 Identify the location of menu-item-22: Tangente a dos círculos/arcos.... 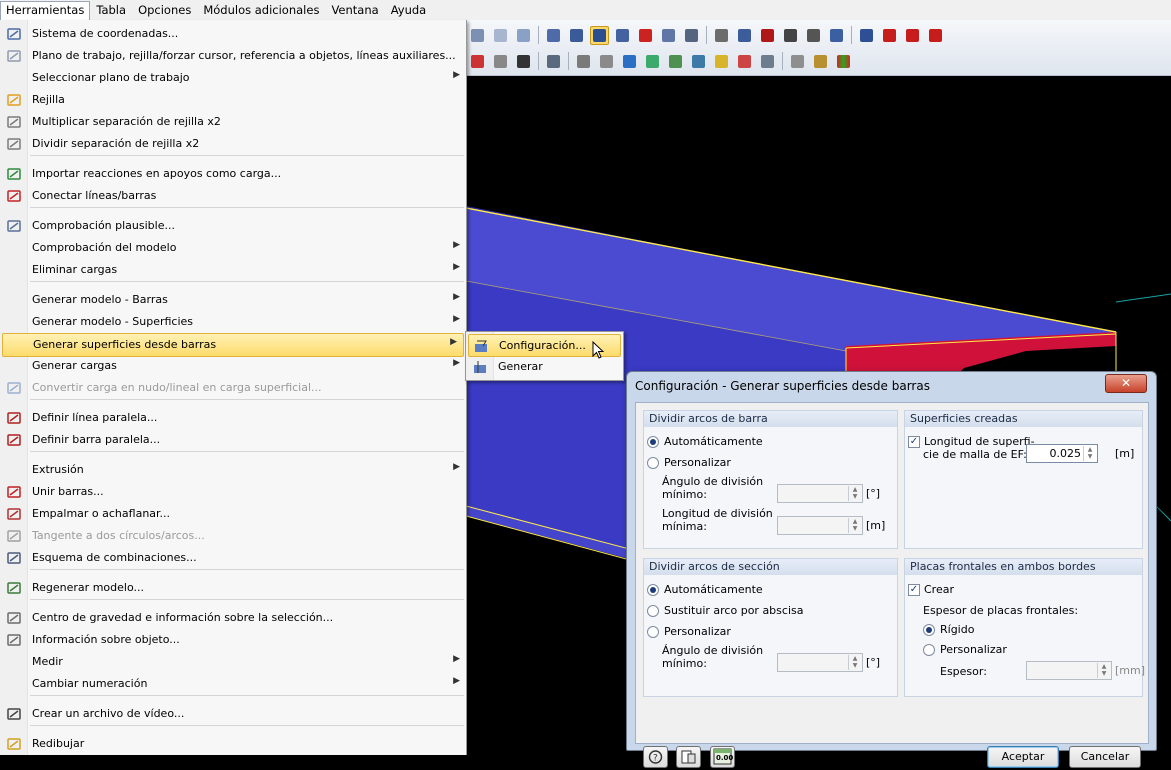
(233, 536).